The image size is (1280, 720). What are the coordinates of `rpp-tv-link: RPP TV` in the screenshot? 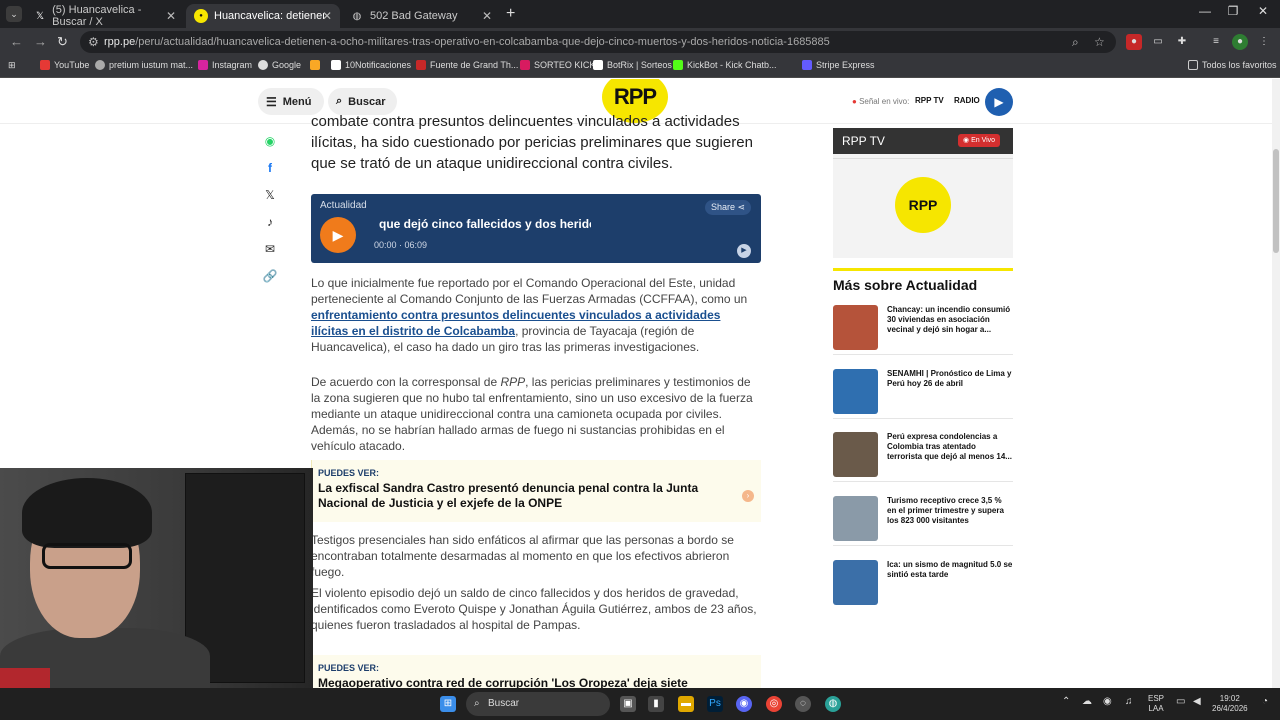 It's located at (929, 100).